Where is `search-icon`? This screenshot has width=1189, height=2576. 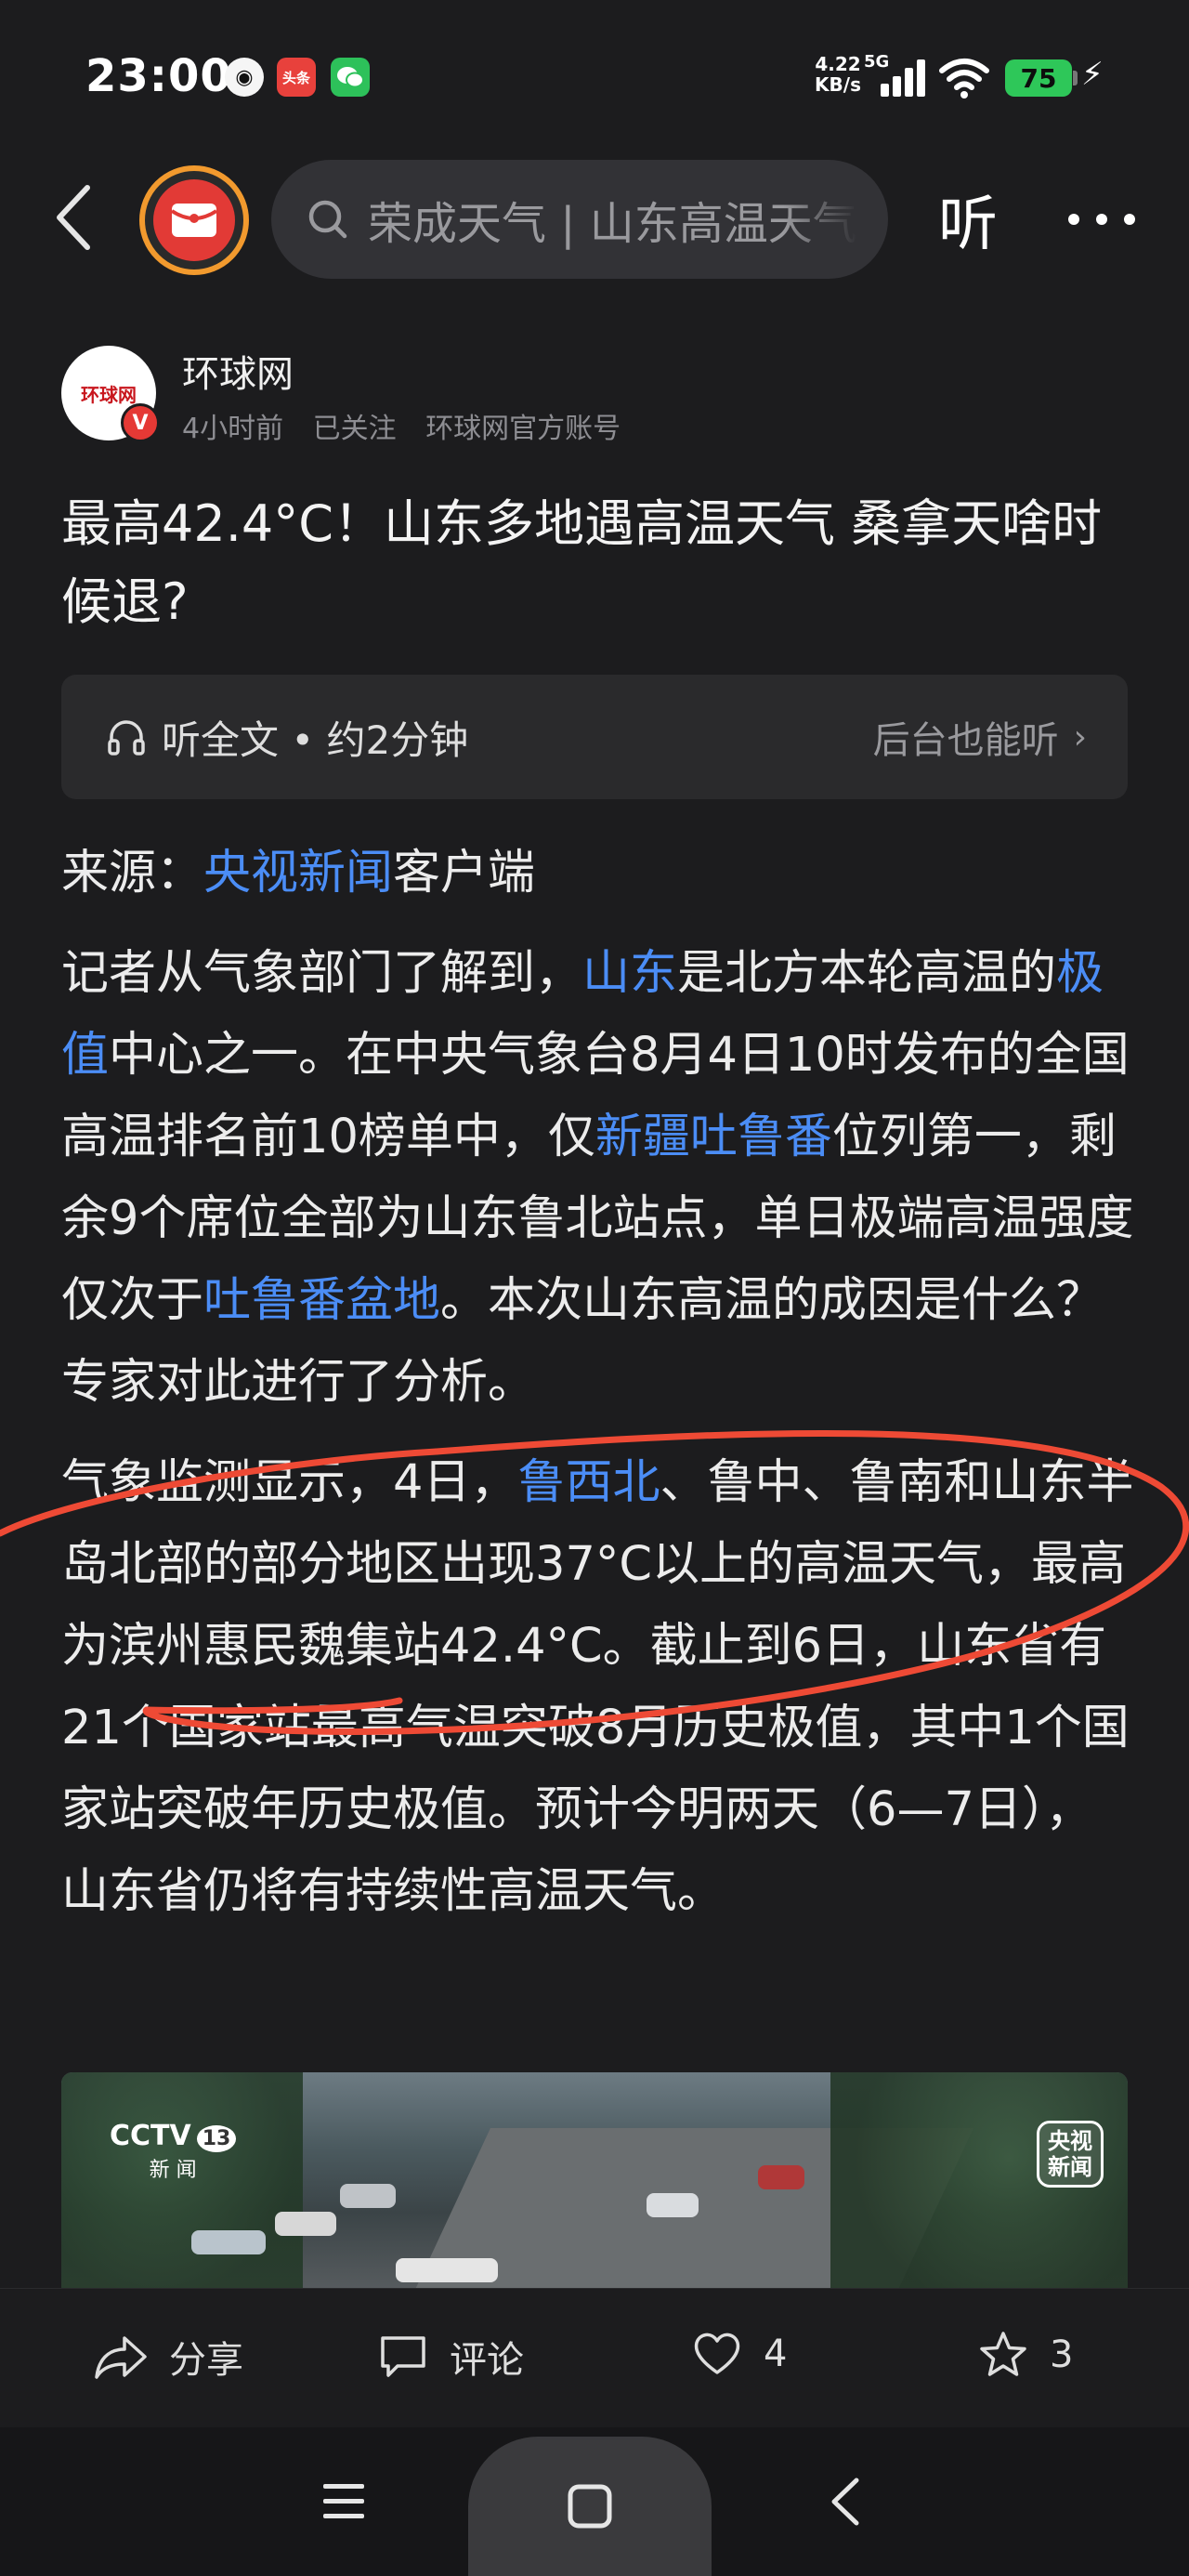 search-icon is located at coordinates (327, 219).